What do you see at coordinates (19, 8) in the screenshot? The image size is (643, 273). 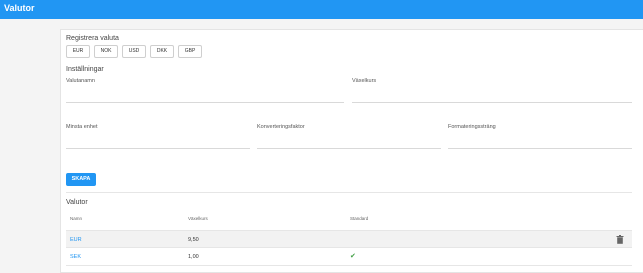 I see `page-title: Valutor` at bounding box center [19, 8].